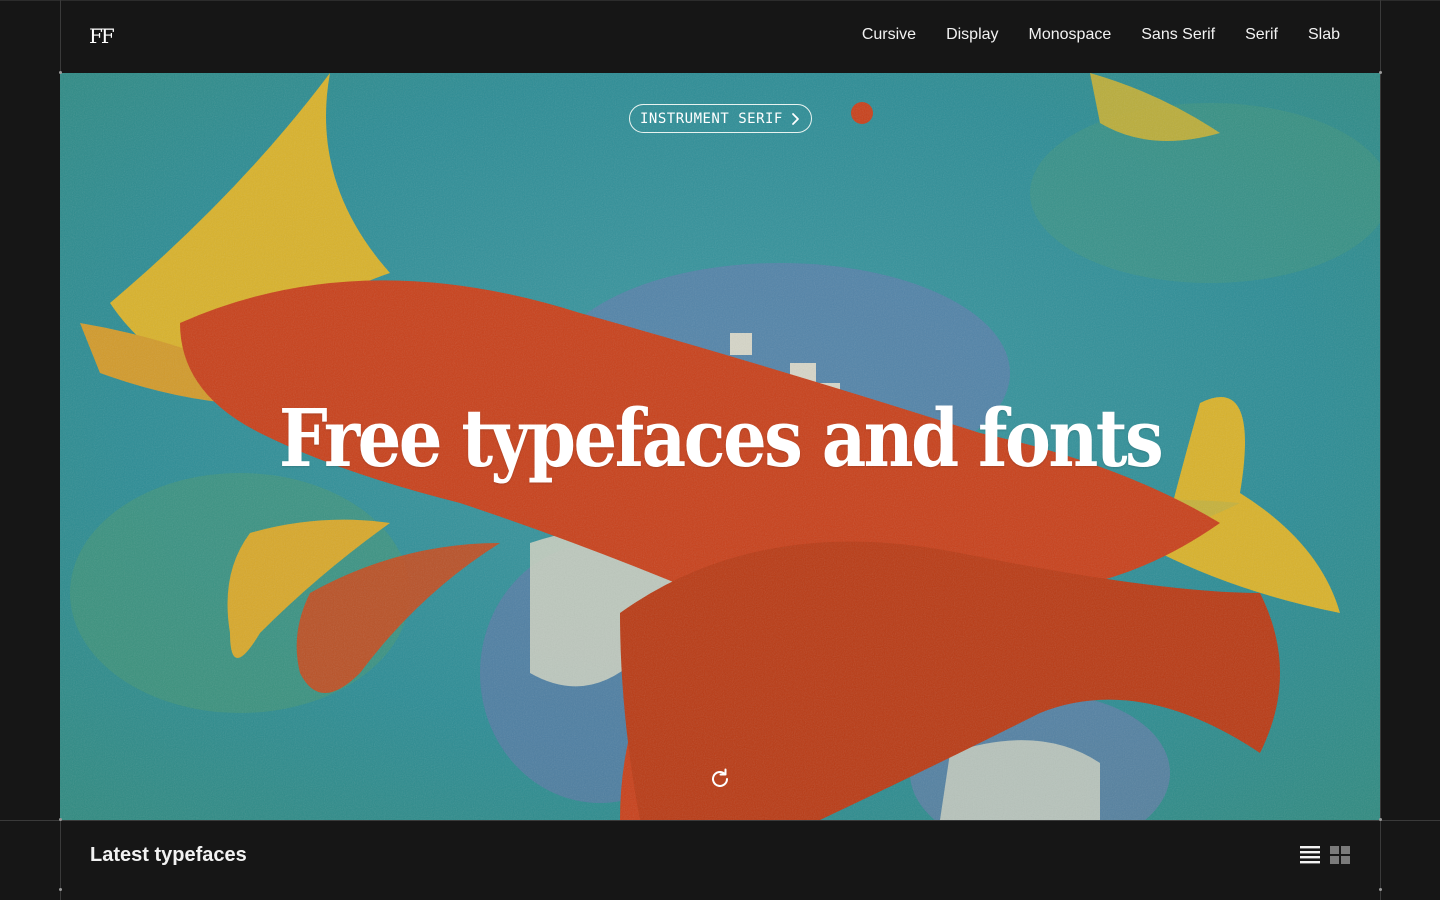  I want to click on grid-view-icon, so click(1340, 855).